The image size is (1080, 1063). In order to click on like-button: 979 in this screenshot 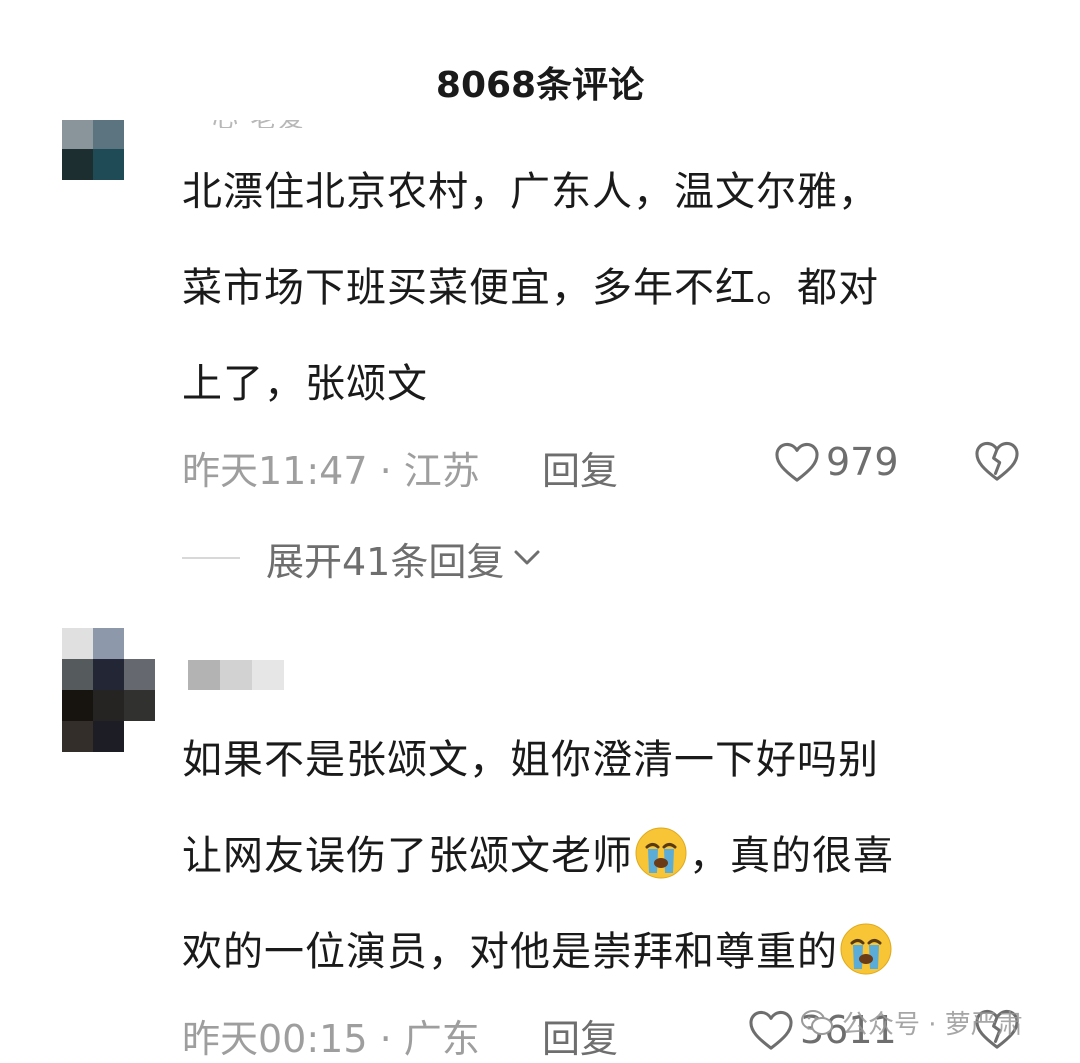, I will do `click(836, 462)`.